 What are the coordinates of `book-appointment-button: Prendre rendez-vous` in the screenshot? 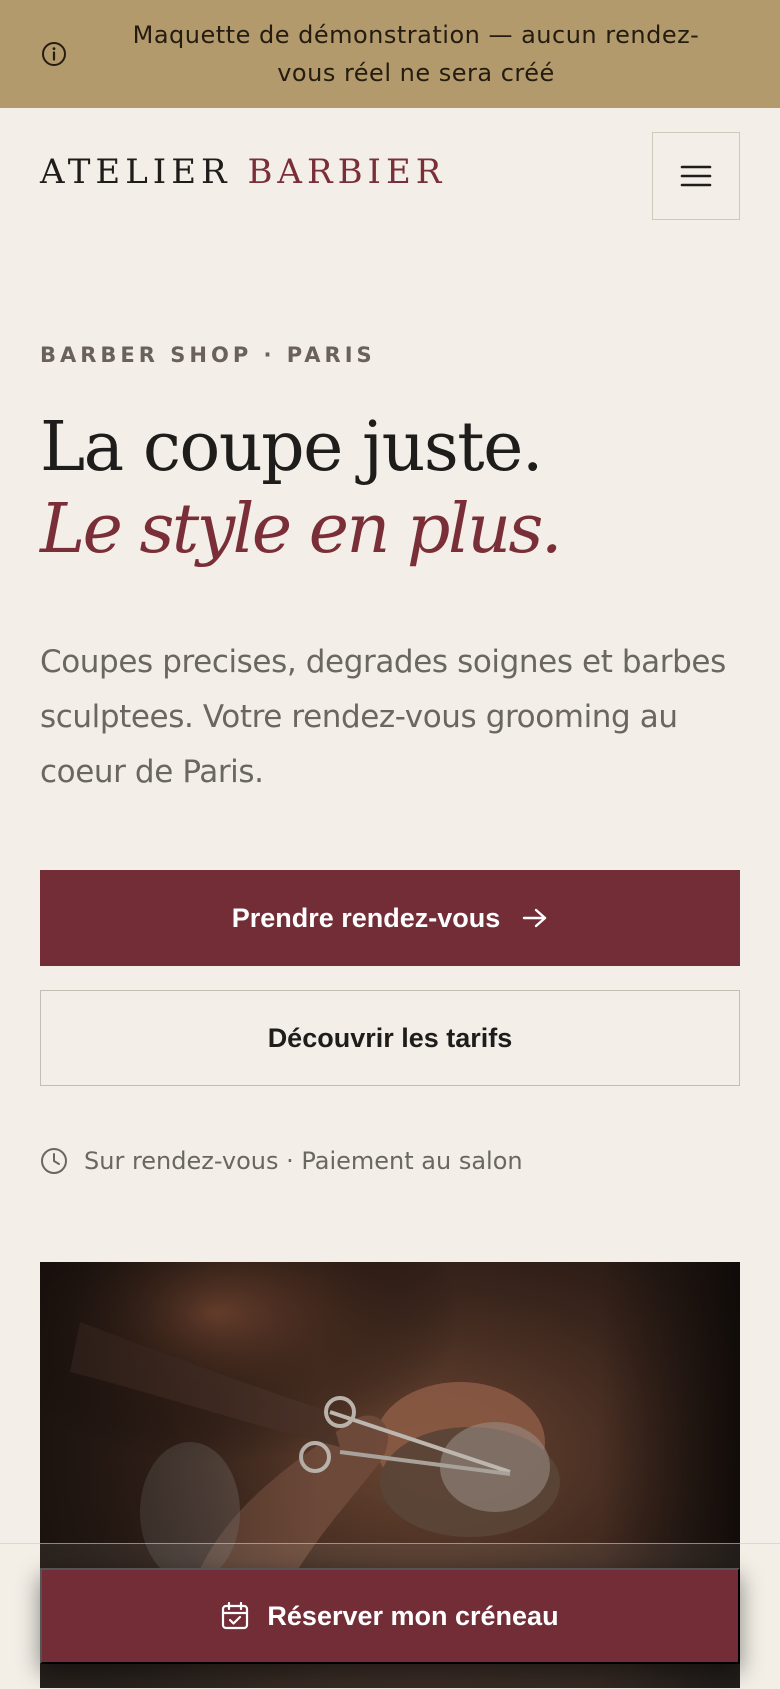 It's located at (390, 918).